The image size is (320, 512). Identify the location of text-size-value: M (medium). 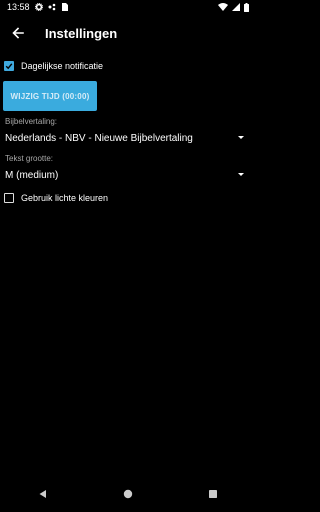
(32, 175).